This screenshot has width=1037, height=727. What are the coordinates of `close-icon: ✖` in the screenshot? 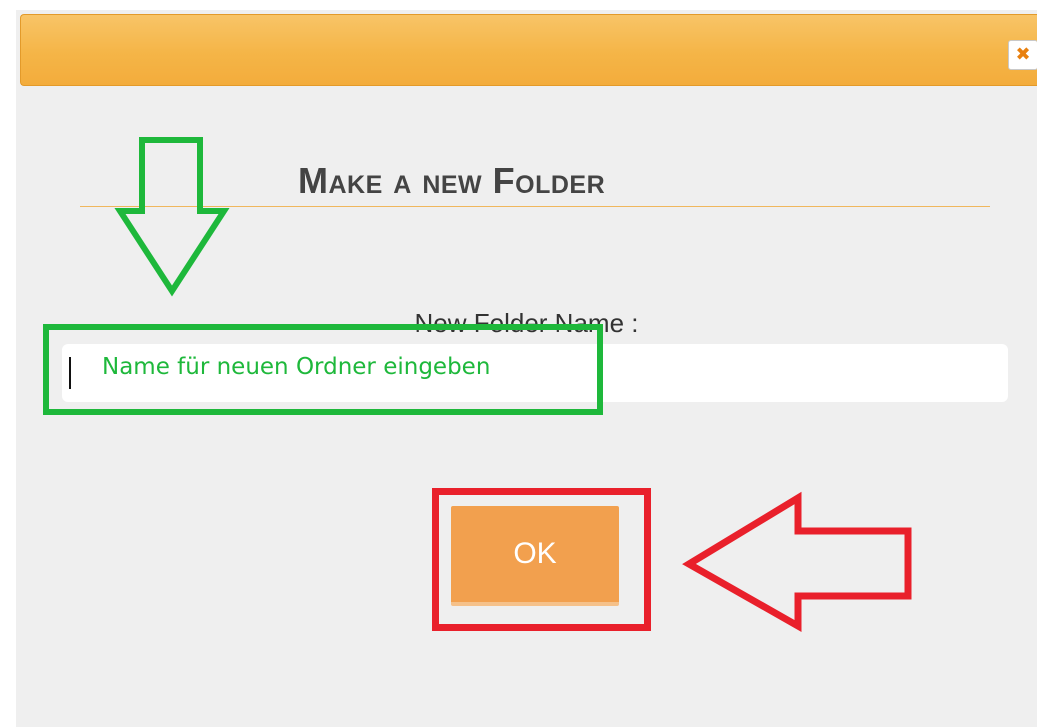 It's located at (1023, 54).